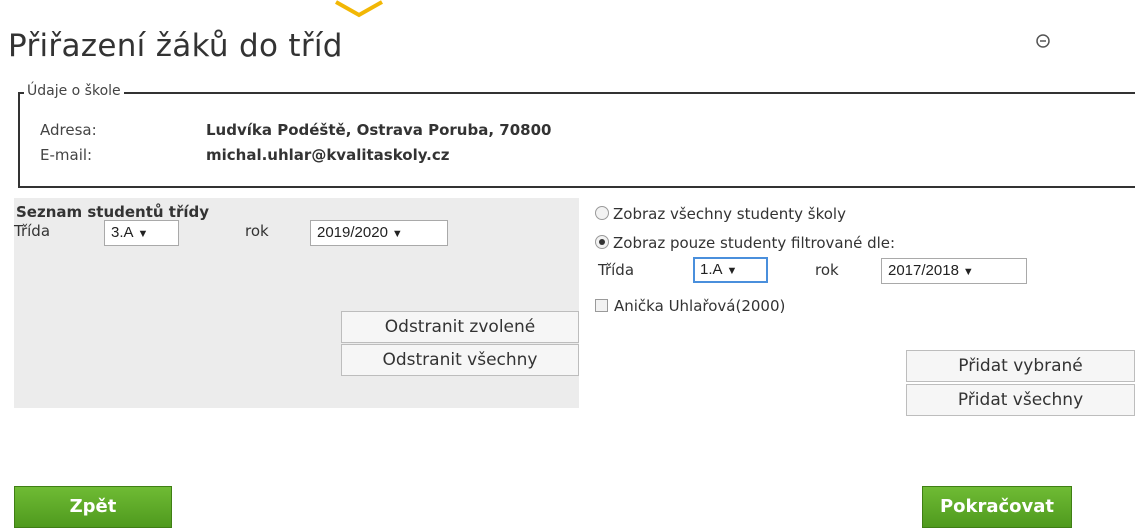  I want to click on filter-year-select: 2017/2018 ▼, so click(954, 271).